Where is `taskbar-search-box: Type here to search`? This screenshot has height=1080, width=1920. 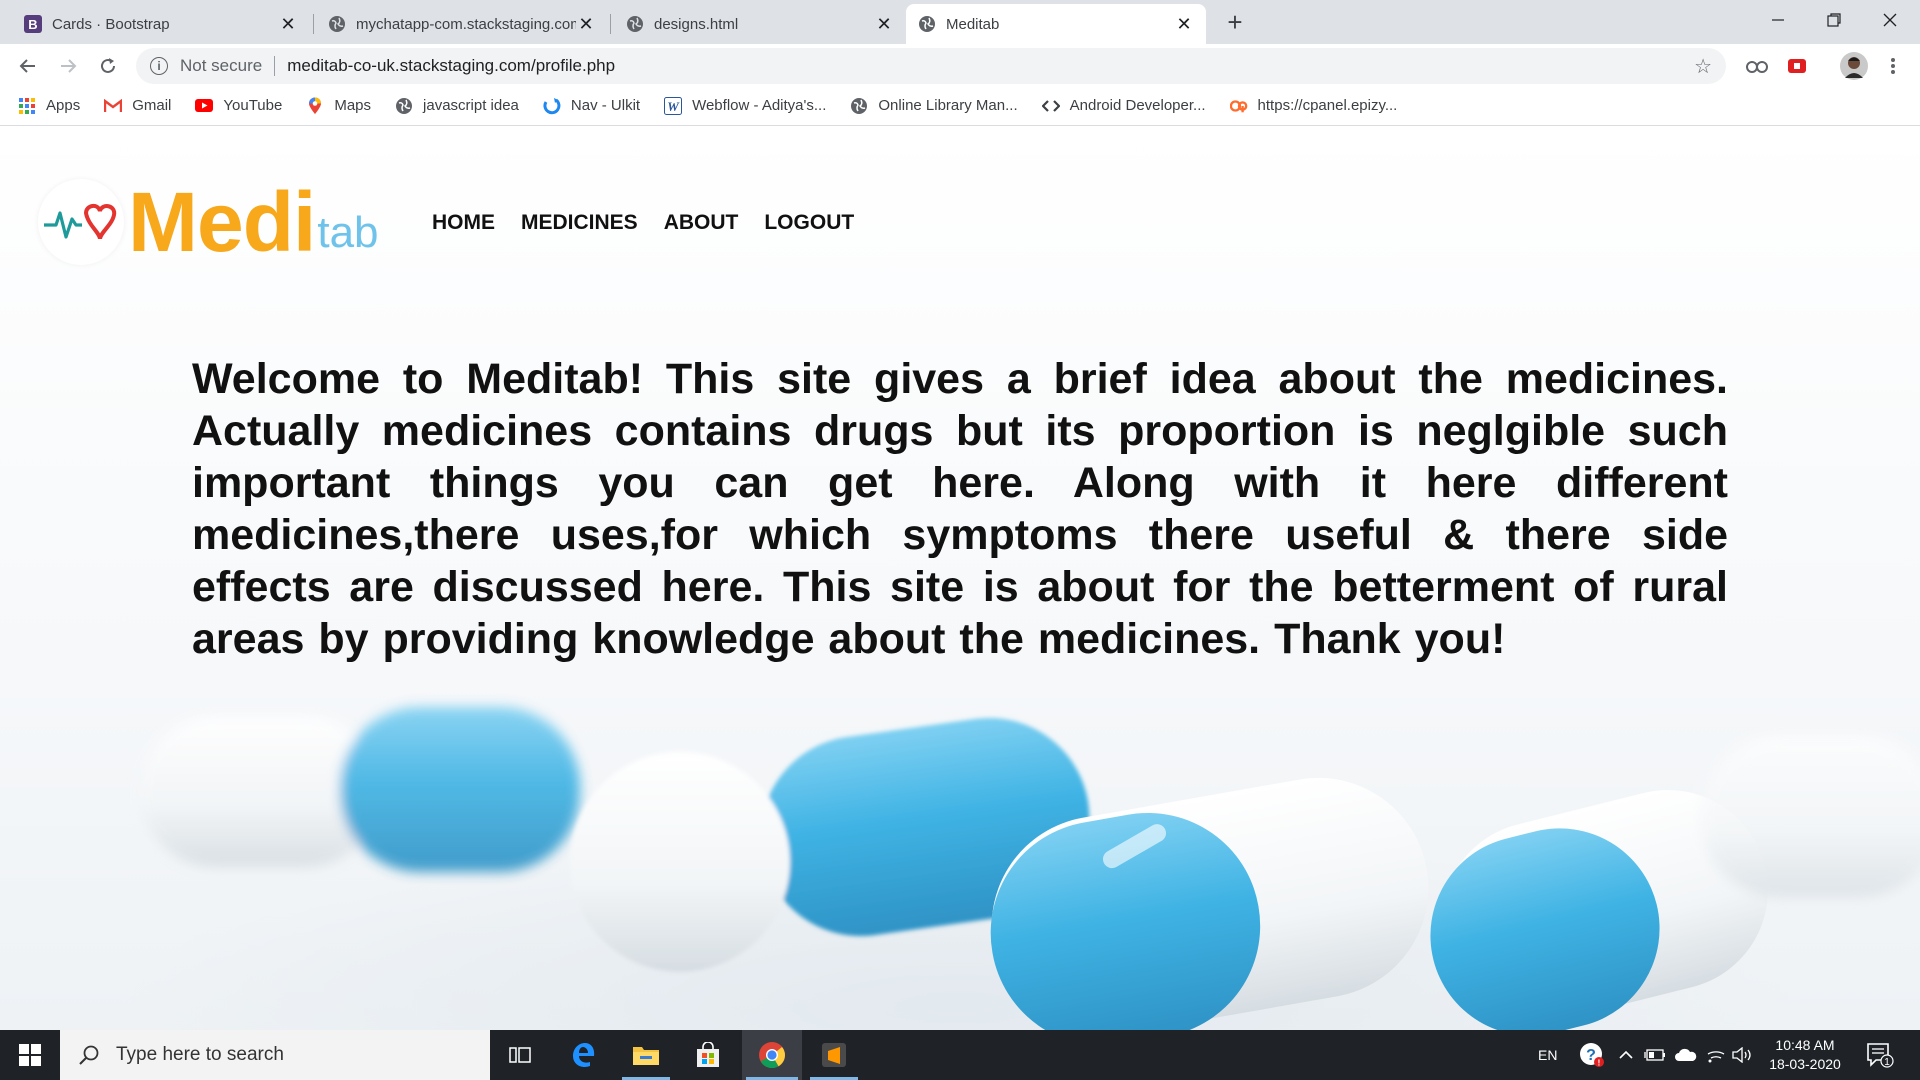 taskbar-search-box: Type here to search is located at coordinates (275, 1055).